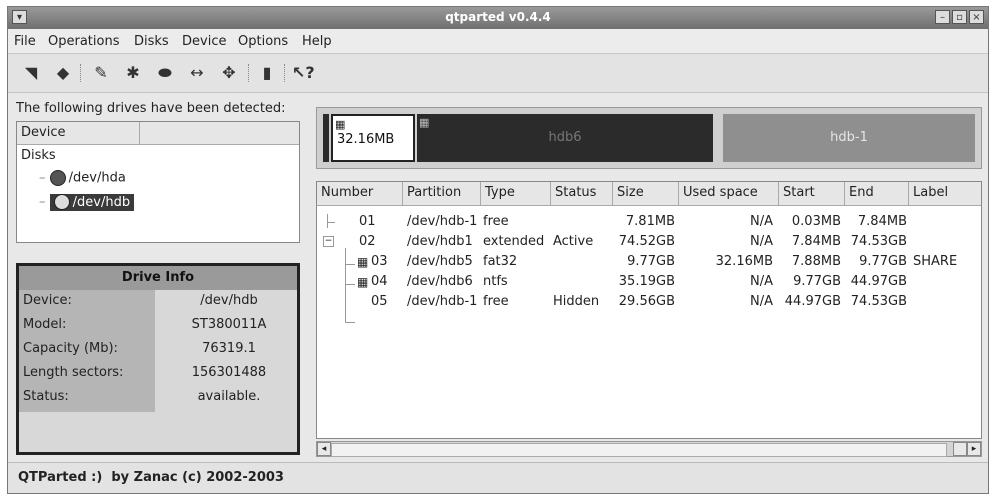 This screenshot has width=993, height=498. What do you see at coordinates (326, 138) in the screenshot?
I see `disk-map-free-segment` at bounding box center [326, 138].